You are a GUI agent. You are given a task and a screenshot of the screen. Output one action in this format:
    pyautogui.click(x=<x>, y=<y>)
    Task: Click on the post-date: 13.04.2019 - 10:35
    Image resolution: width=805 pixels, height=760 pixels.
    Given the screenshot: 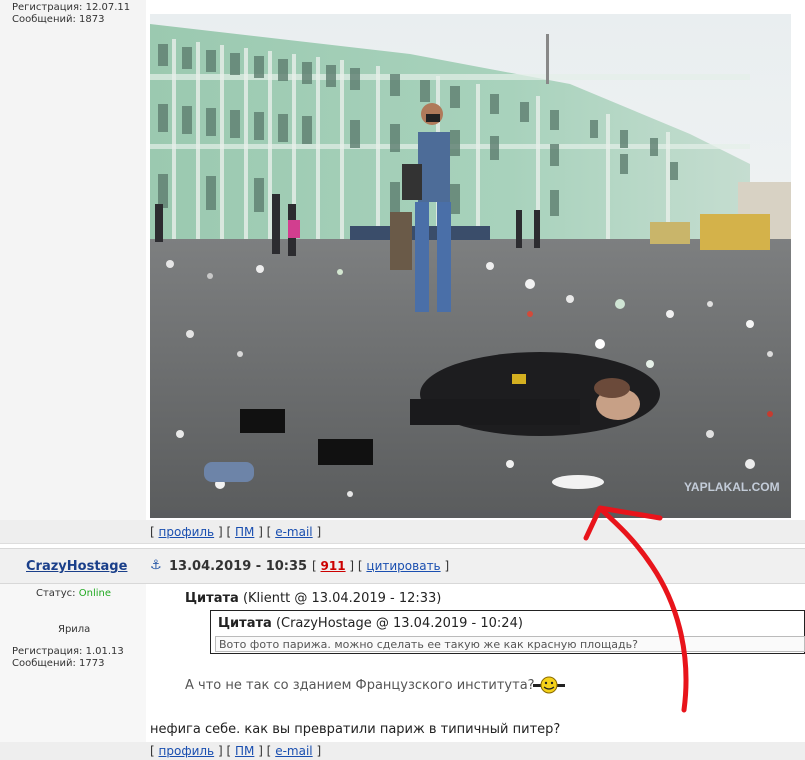 What is the action you would take?
    pyautogui.click(x=238, y=566)
    